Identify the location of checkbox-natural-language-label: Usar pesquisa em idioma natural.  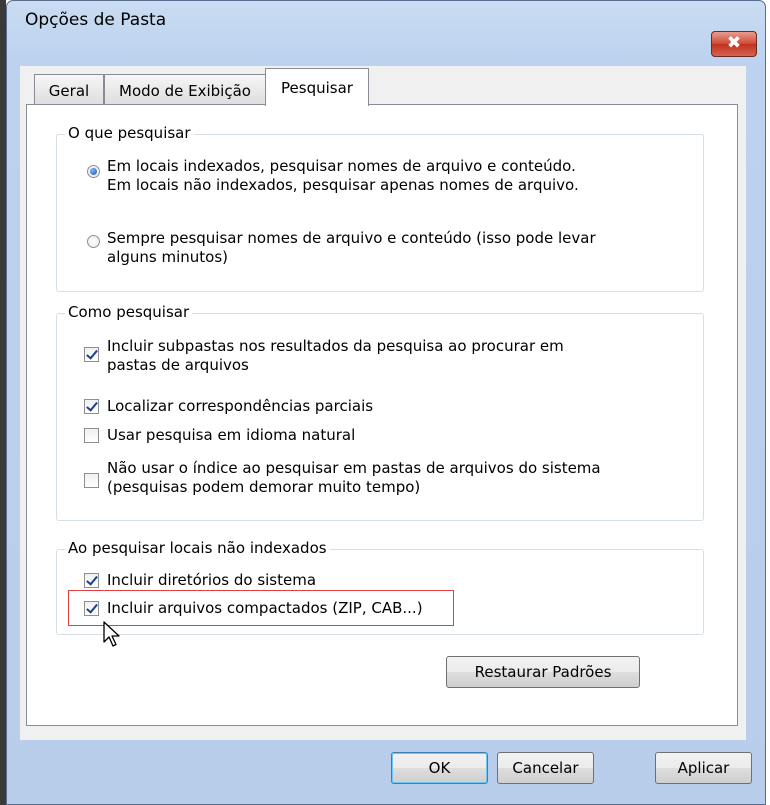
(231, 435).